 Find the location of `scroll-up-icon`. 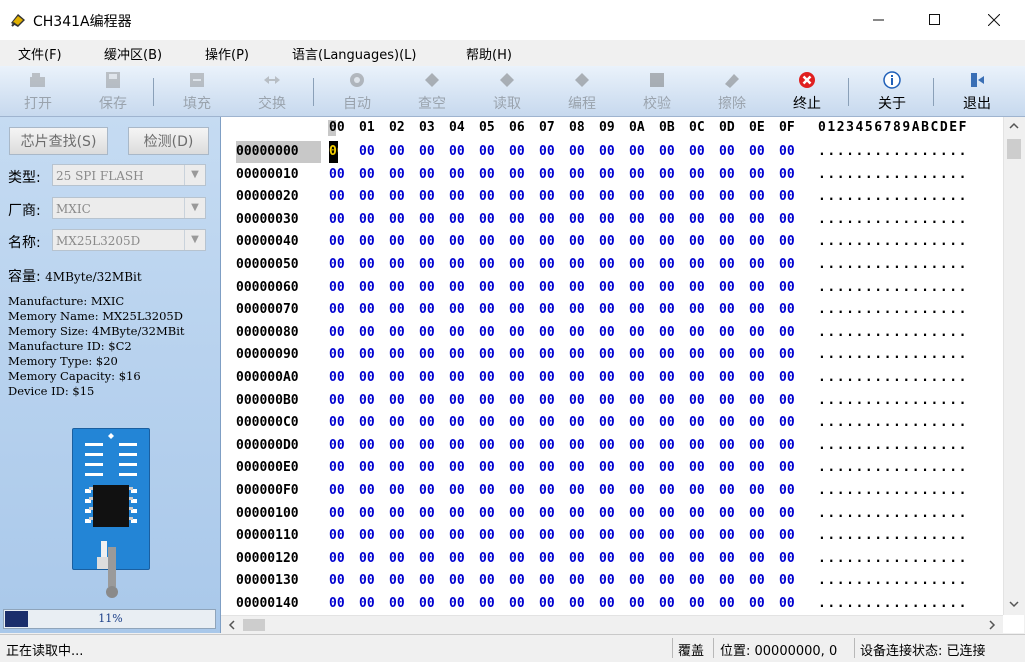

scroll-up-icon is located at coordinates (1014, 126).